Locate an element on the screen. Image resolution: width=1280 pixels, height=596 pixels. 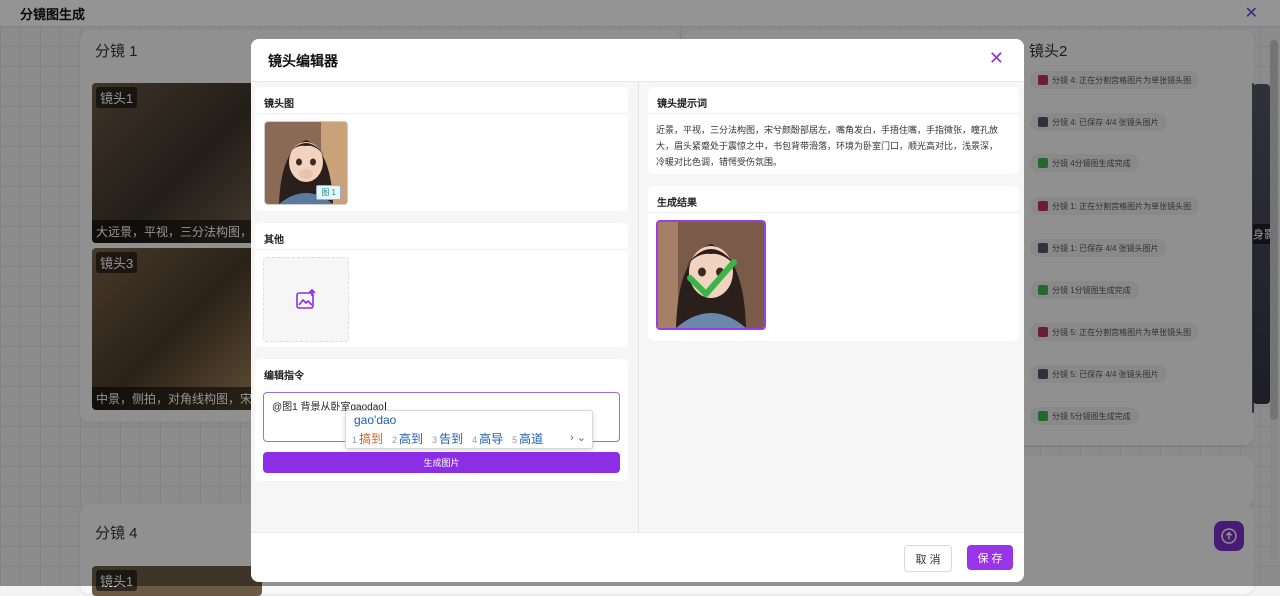
modal-title: 镜头编辑器 is located at coordinates (303, 61).